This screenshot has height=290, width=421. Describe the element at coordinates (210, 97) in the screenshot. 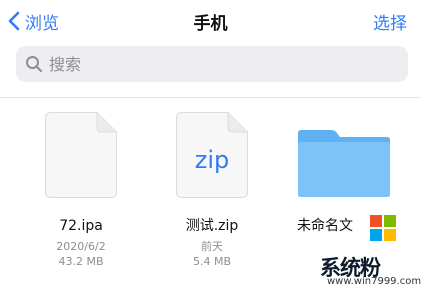

I see `divider` at that location.